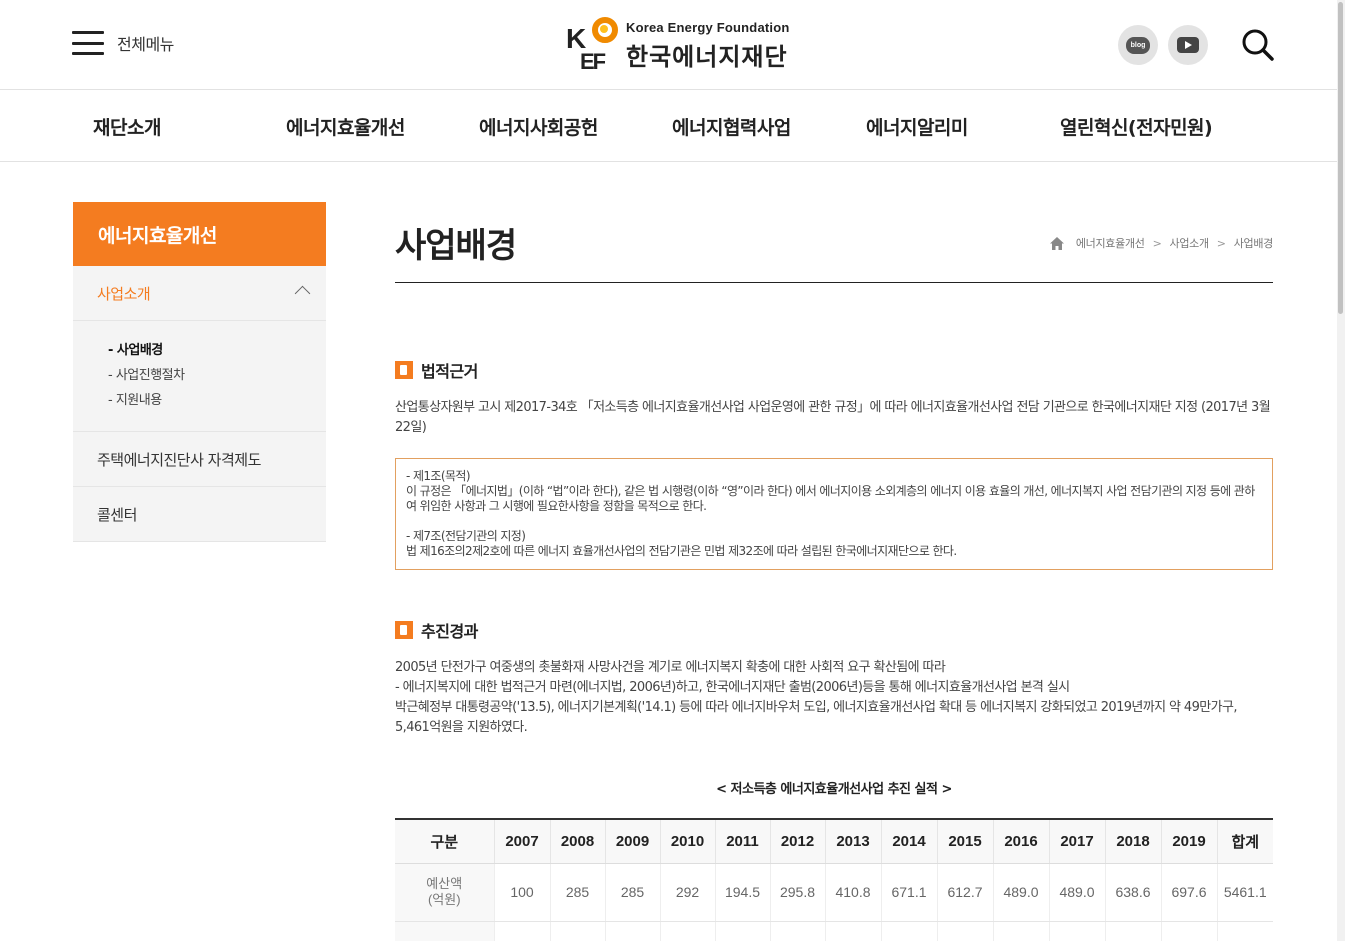  What do you see at coordinates (199, 234) in the screenshot?
I see `side-nav-title: 에너지효율개선` at bounding box center [199, 234].